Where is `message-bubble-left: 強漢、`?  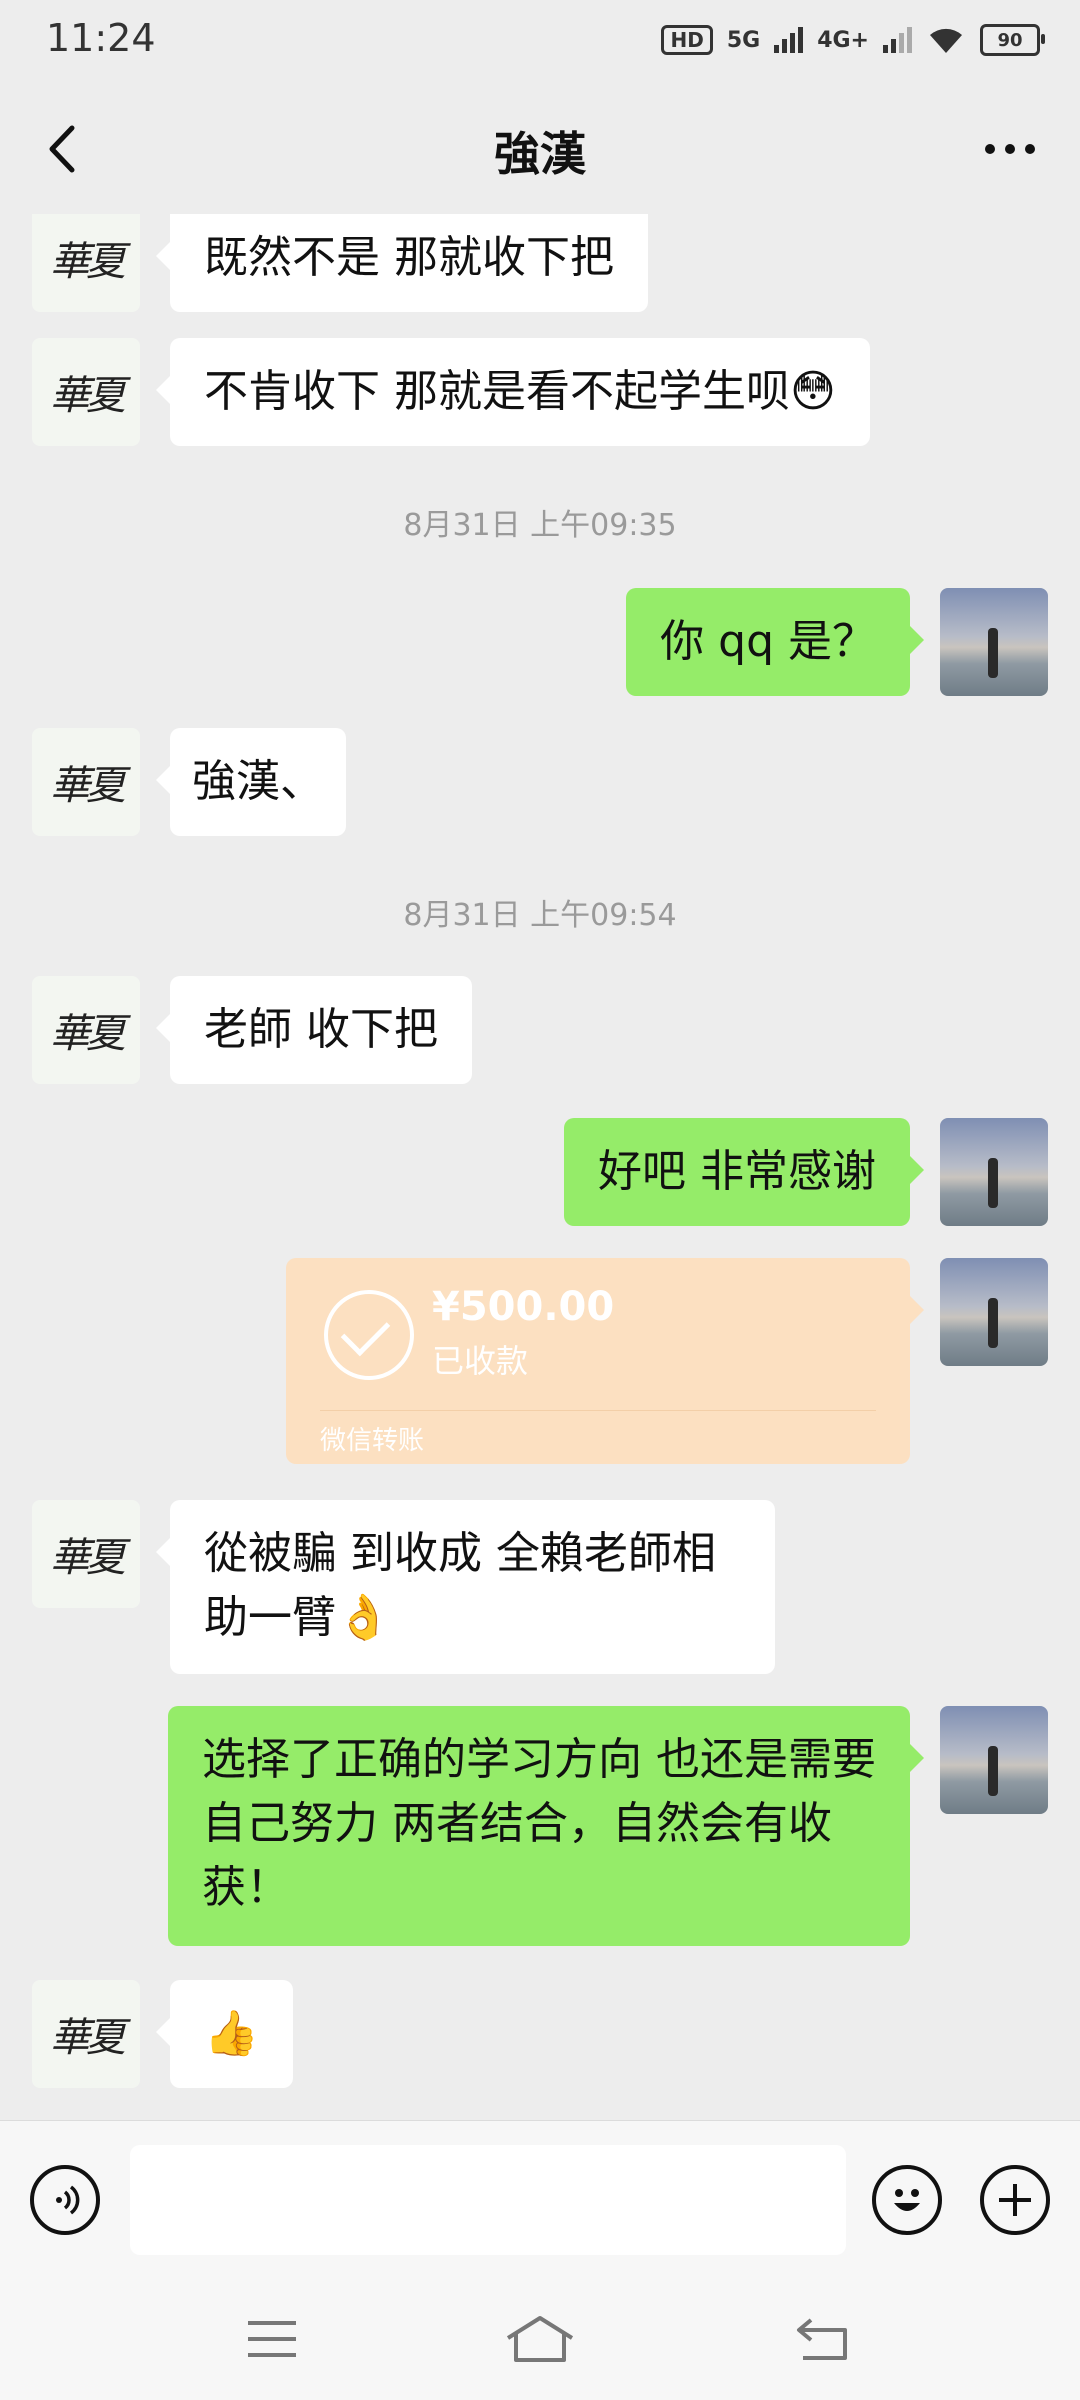
message-bubble-left: 強漢、 is located at coordinates (251, 782).